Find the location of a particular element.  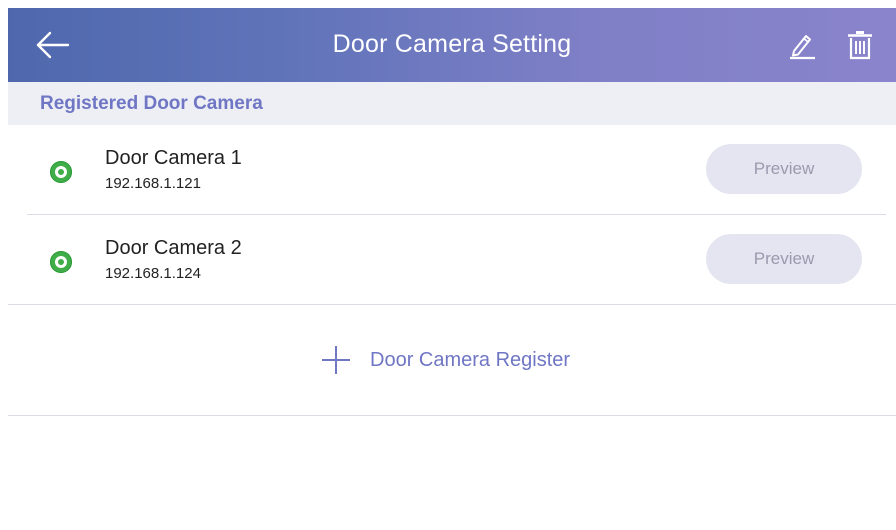

page-title: Door Camera Setting is located at coordinates (452, 44).